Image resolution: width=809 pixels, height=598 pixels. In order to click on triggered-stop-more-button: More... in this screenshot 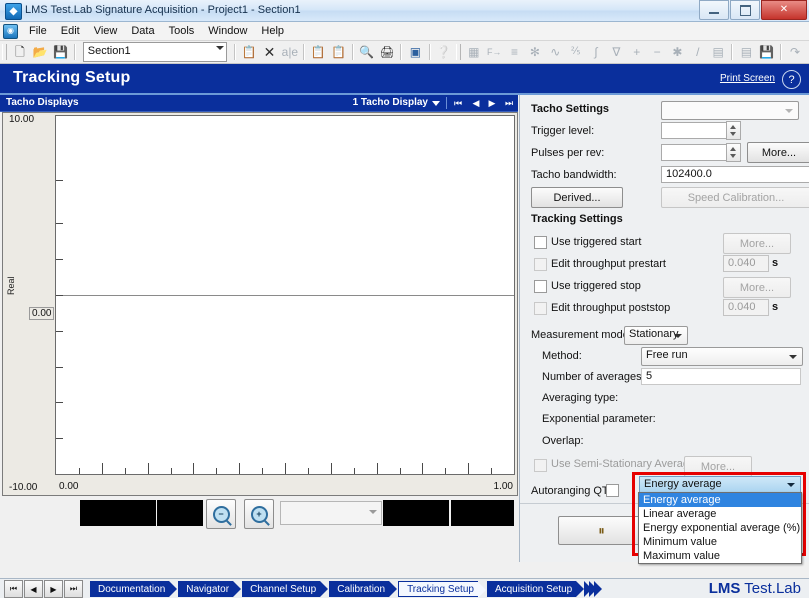, I will do `click(757, 287)`.